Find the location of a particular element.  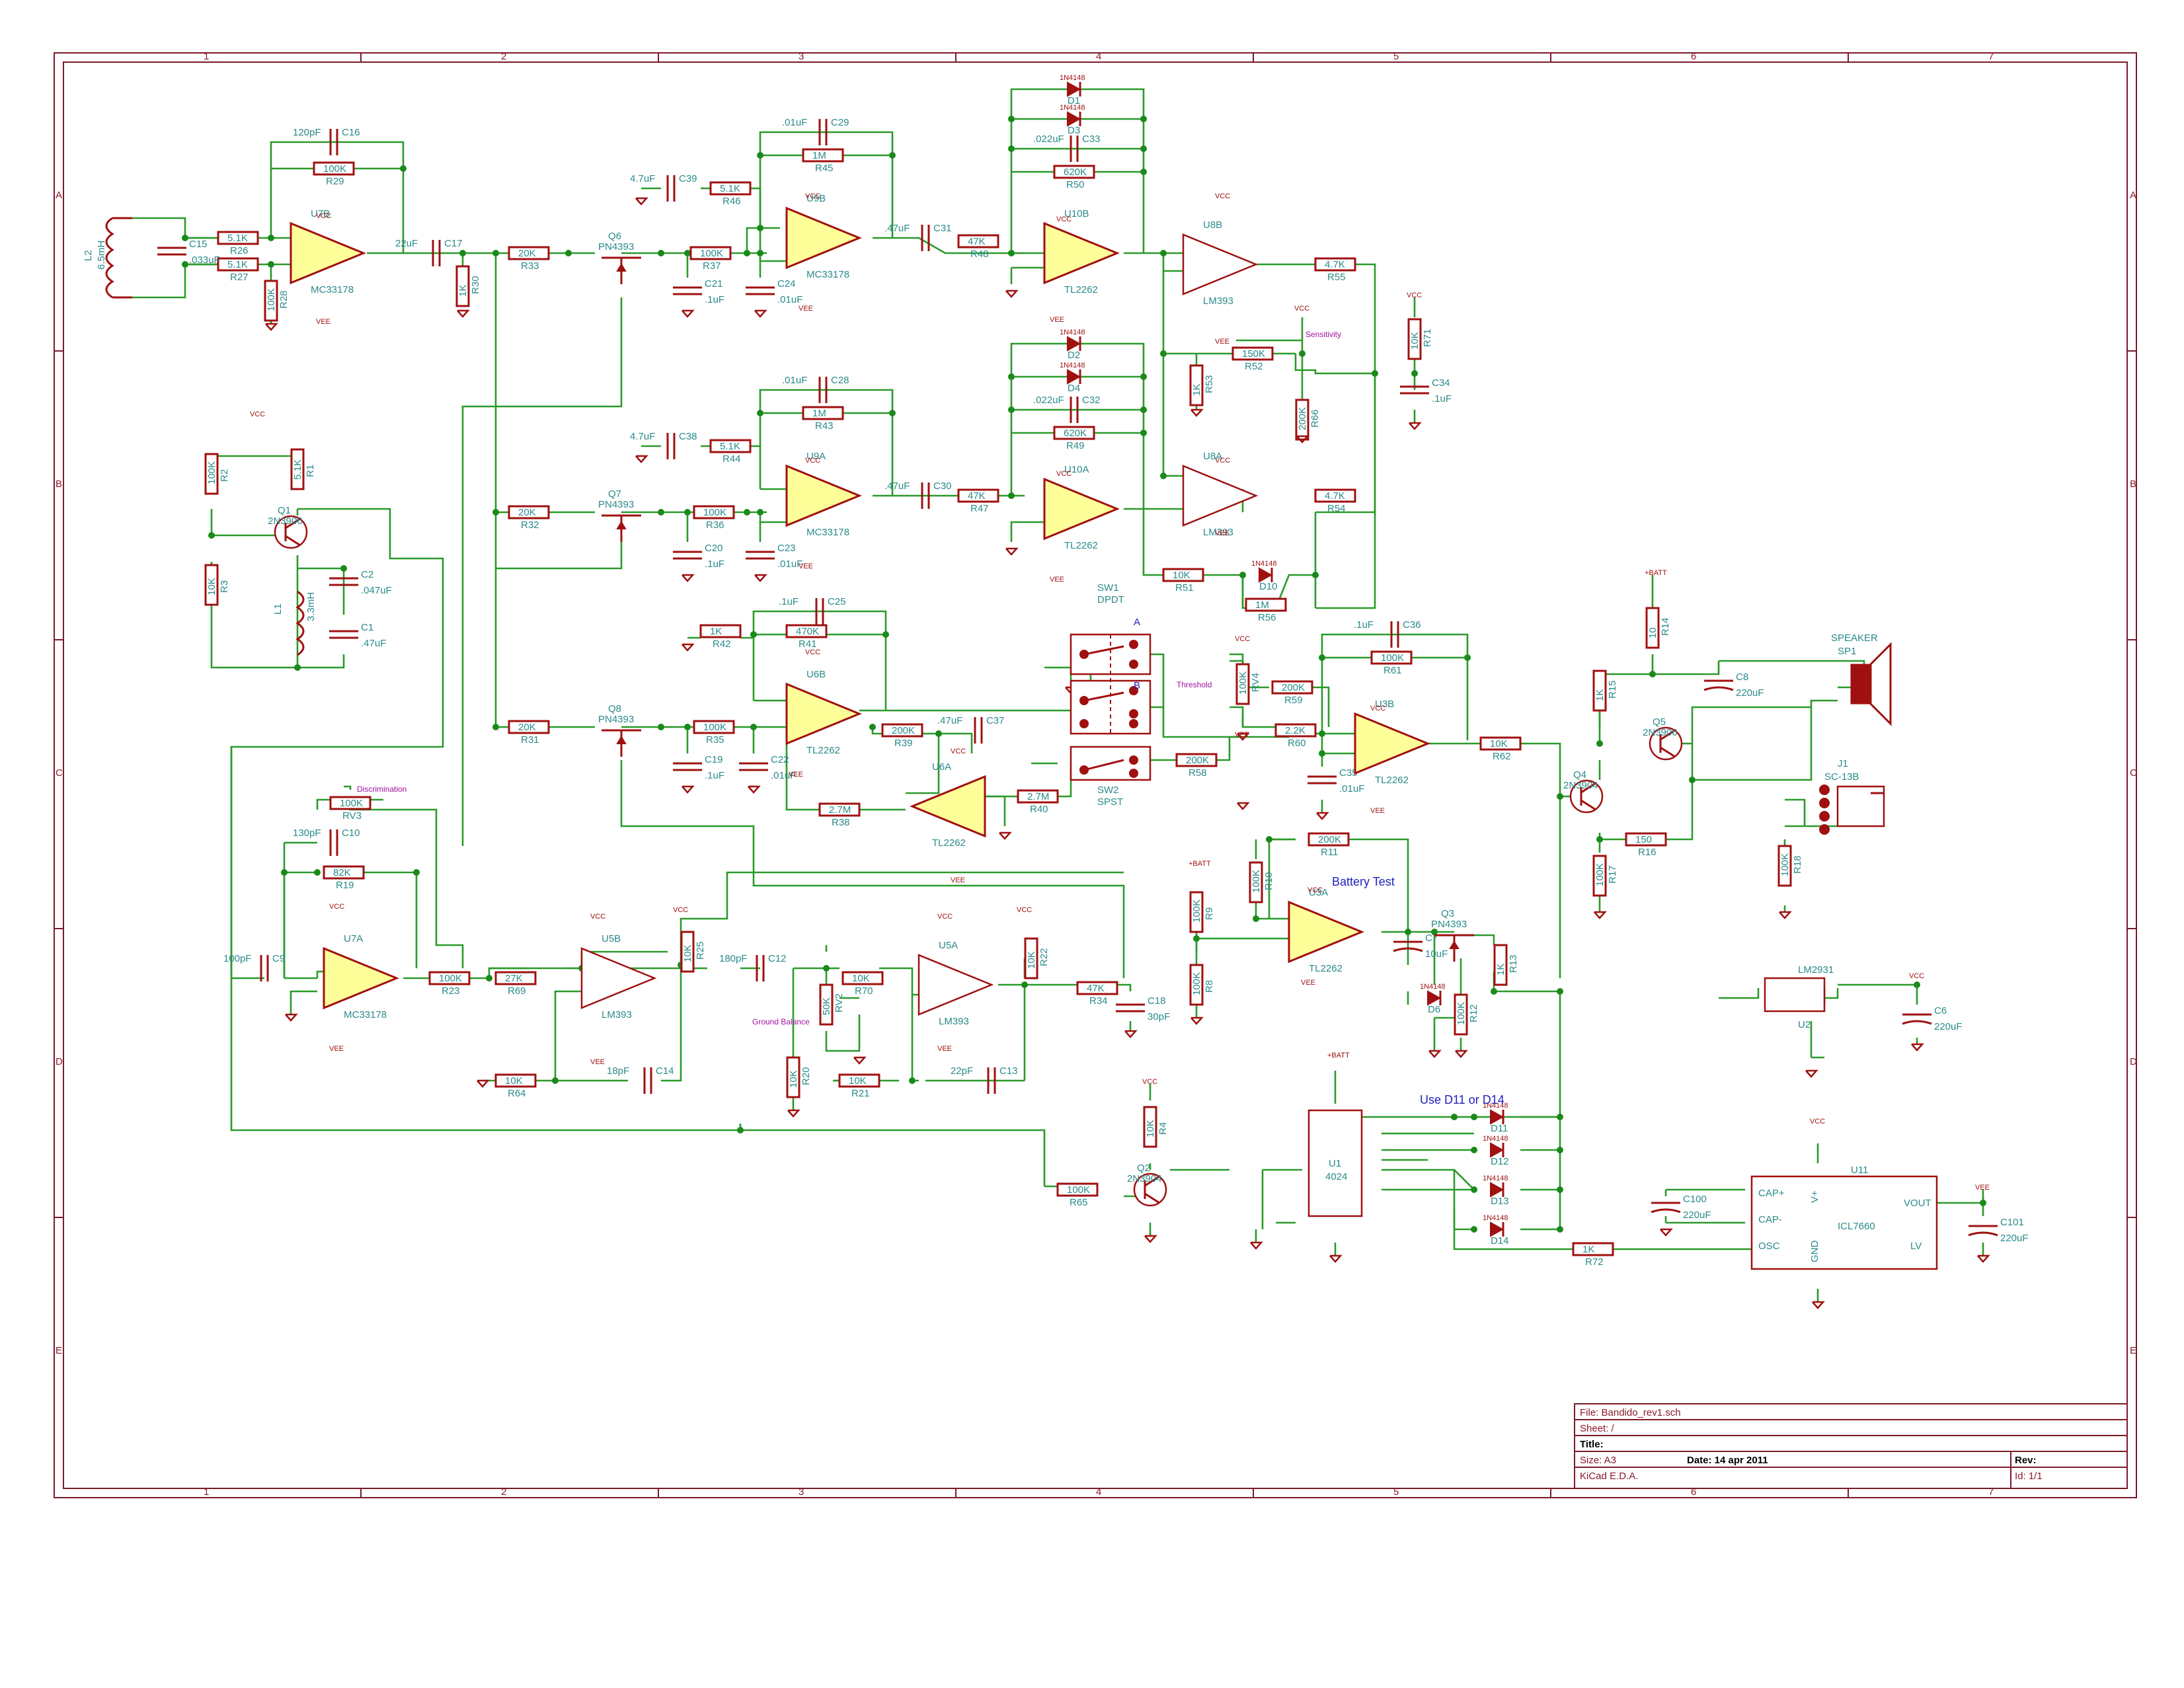

diode-ref: D12 is located at coordinates (1500, 1161).